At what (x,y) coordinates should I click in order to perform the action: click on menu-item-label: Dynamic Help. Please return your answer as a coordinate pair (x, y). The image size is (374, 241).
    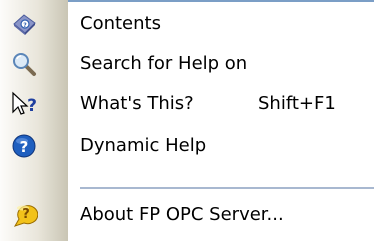
    Looking at the image, I should click on (143, 145).